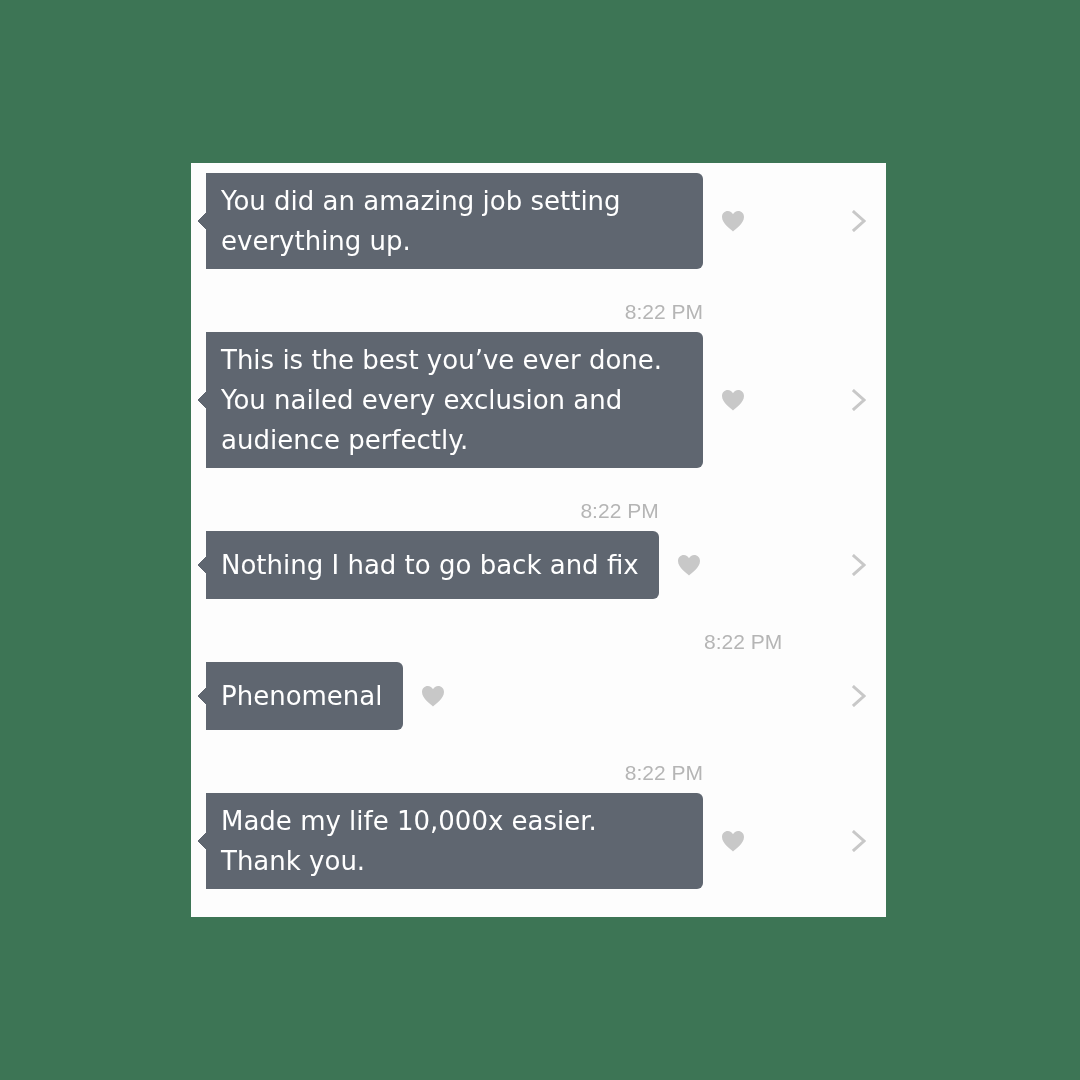 The height and width of the screenshot is (1080, 1080). What do you see at coordinates (450, 400) in the screenshot?
I see `message-bubble: This is the best you’ve ever done. You nailed every exclusion and audience perfectly.` at bounding box center [450, 400].